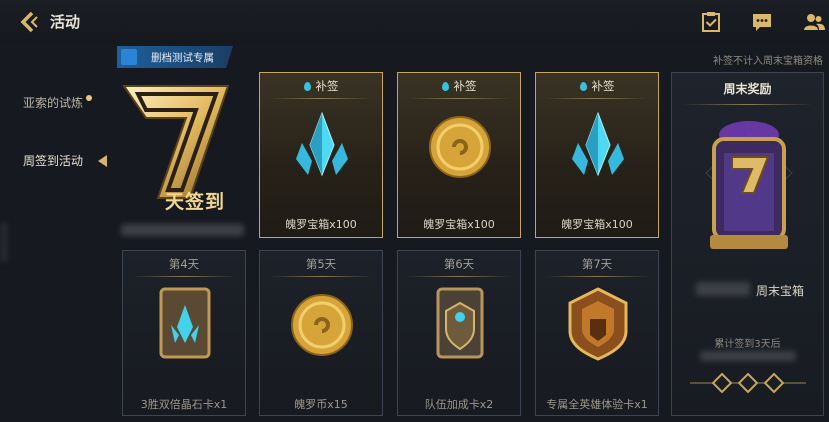 Image resolution: width=829 pixels, height=422 pixels. I want to click on sidebar-item-yasuo-trial: 亚索的试炼, so click(55, 103).